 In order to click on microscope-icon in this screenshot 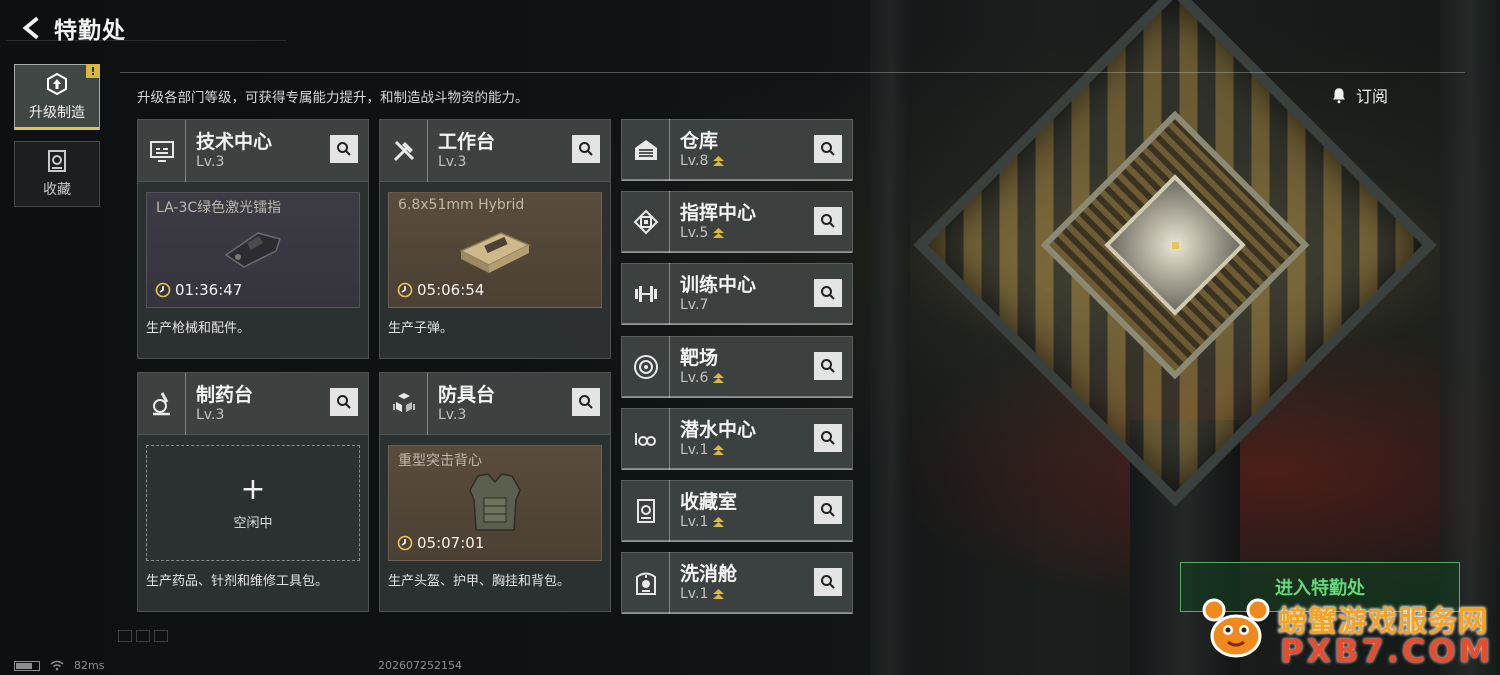, I will do `click(161, 403)`.